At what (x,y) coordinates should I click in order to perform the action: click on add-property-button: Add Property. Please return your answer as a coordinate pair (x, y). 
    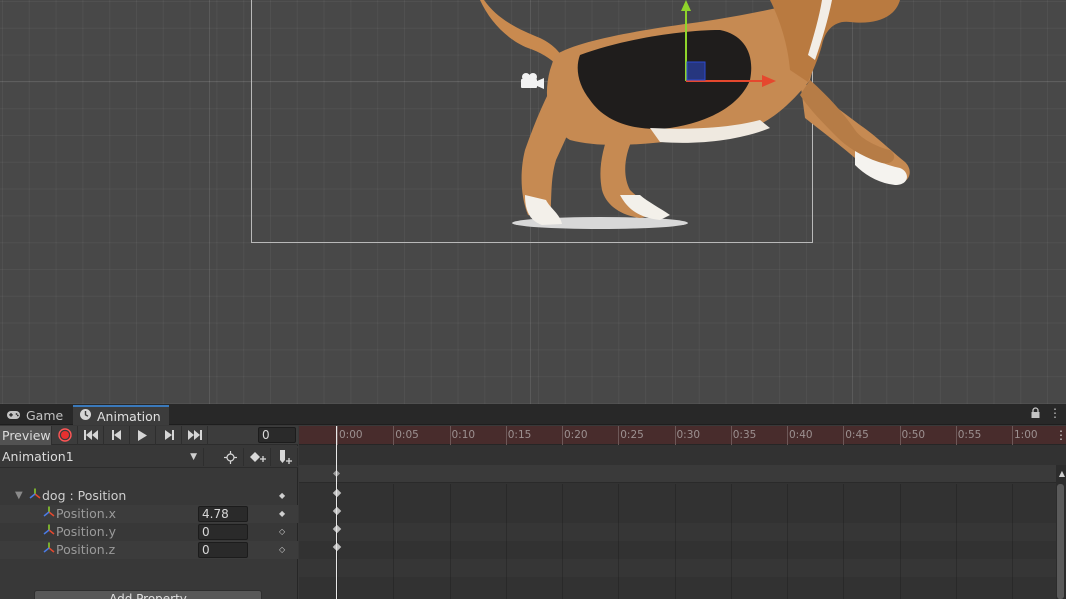
    Looking at the image, I should click on (148, 594).